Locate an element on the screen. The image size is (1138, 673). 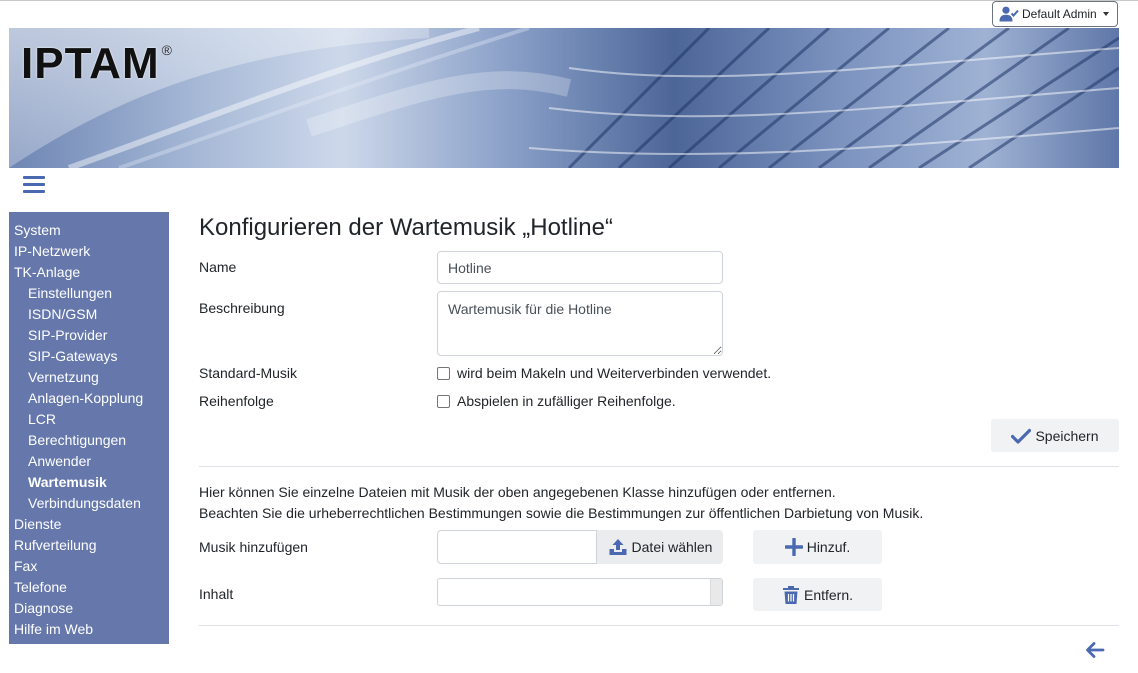
add-button-label: Hinzuf. is located at coordinates (828, 547).